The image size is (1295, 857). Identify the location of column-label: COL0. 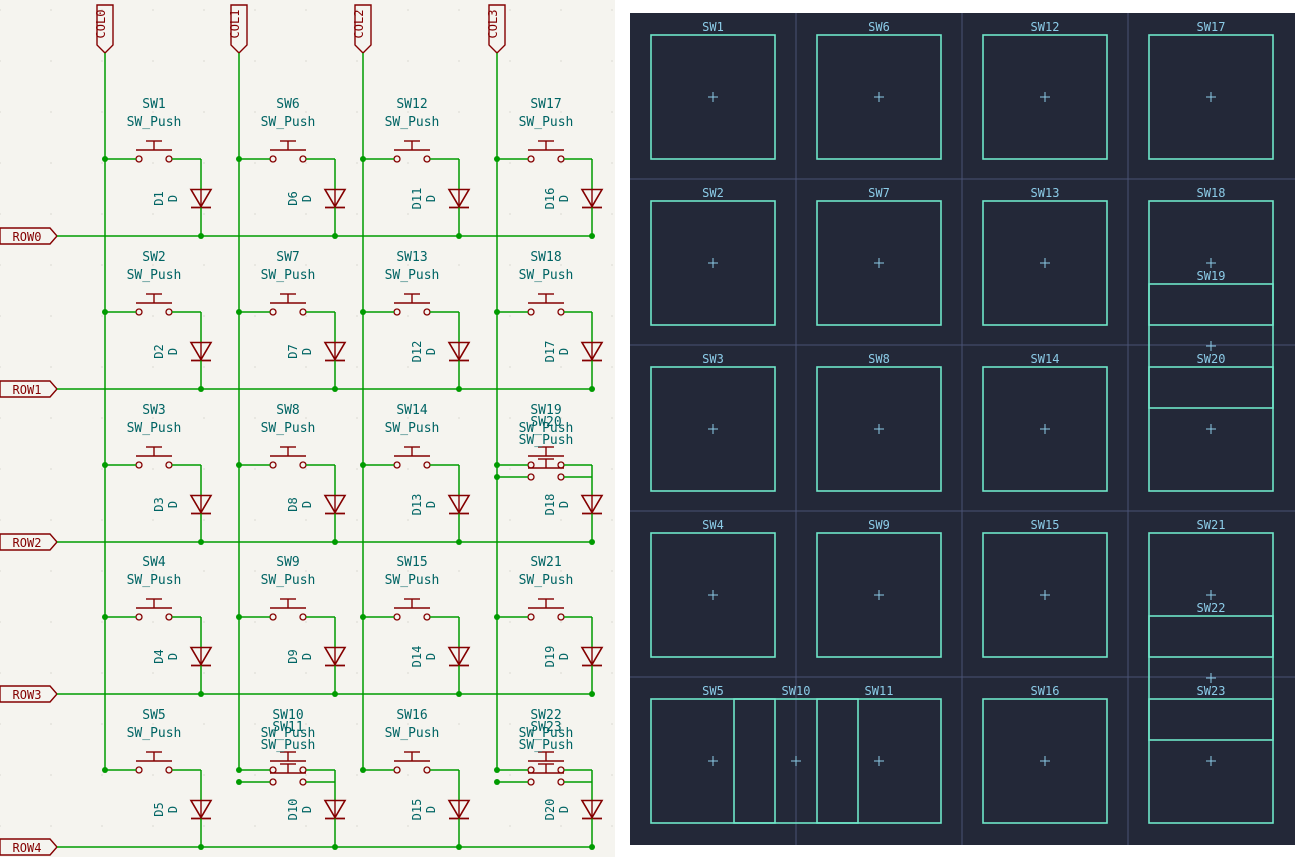
(101, 24).